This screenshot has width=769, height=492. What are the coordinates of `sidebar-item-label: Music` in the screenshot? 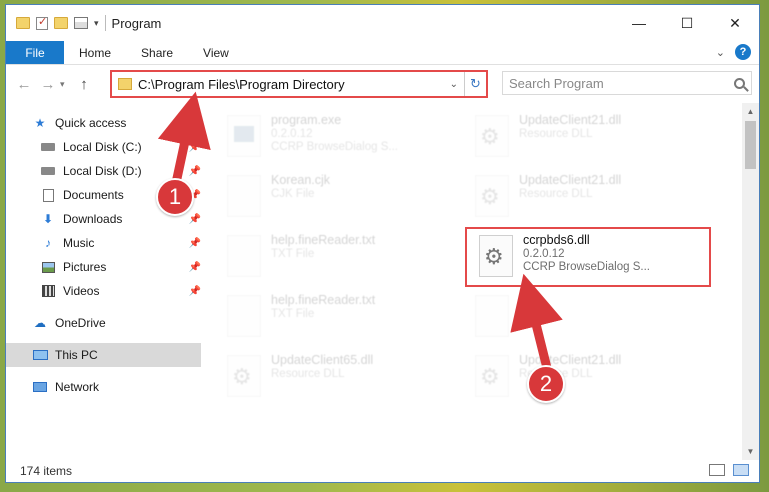 It's located at (79, 243).